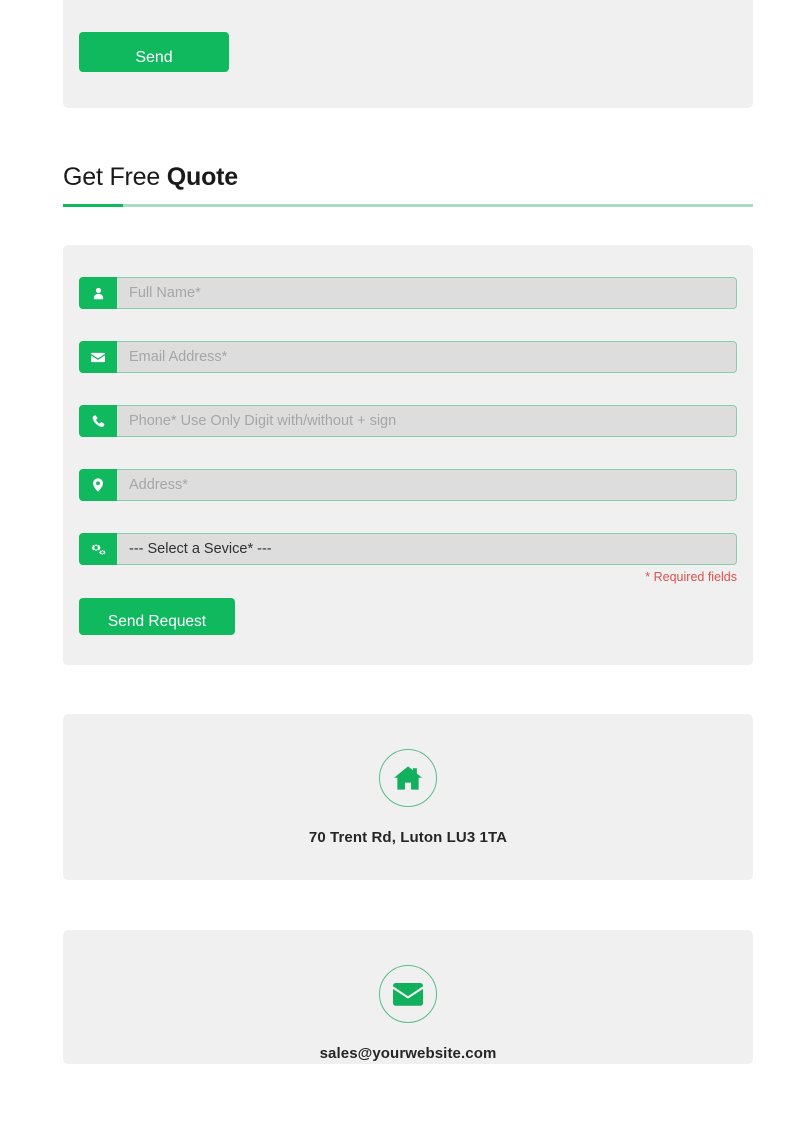 Image resolution: width=793 pixels, height=1122 pixels. Describe the element at coordinates (98, 549) in the screenshot. I see `cogs-icon` at that location.